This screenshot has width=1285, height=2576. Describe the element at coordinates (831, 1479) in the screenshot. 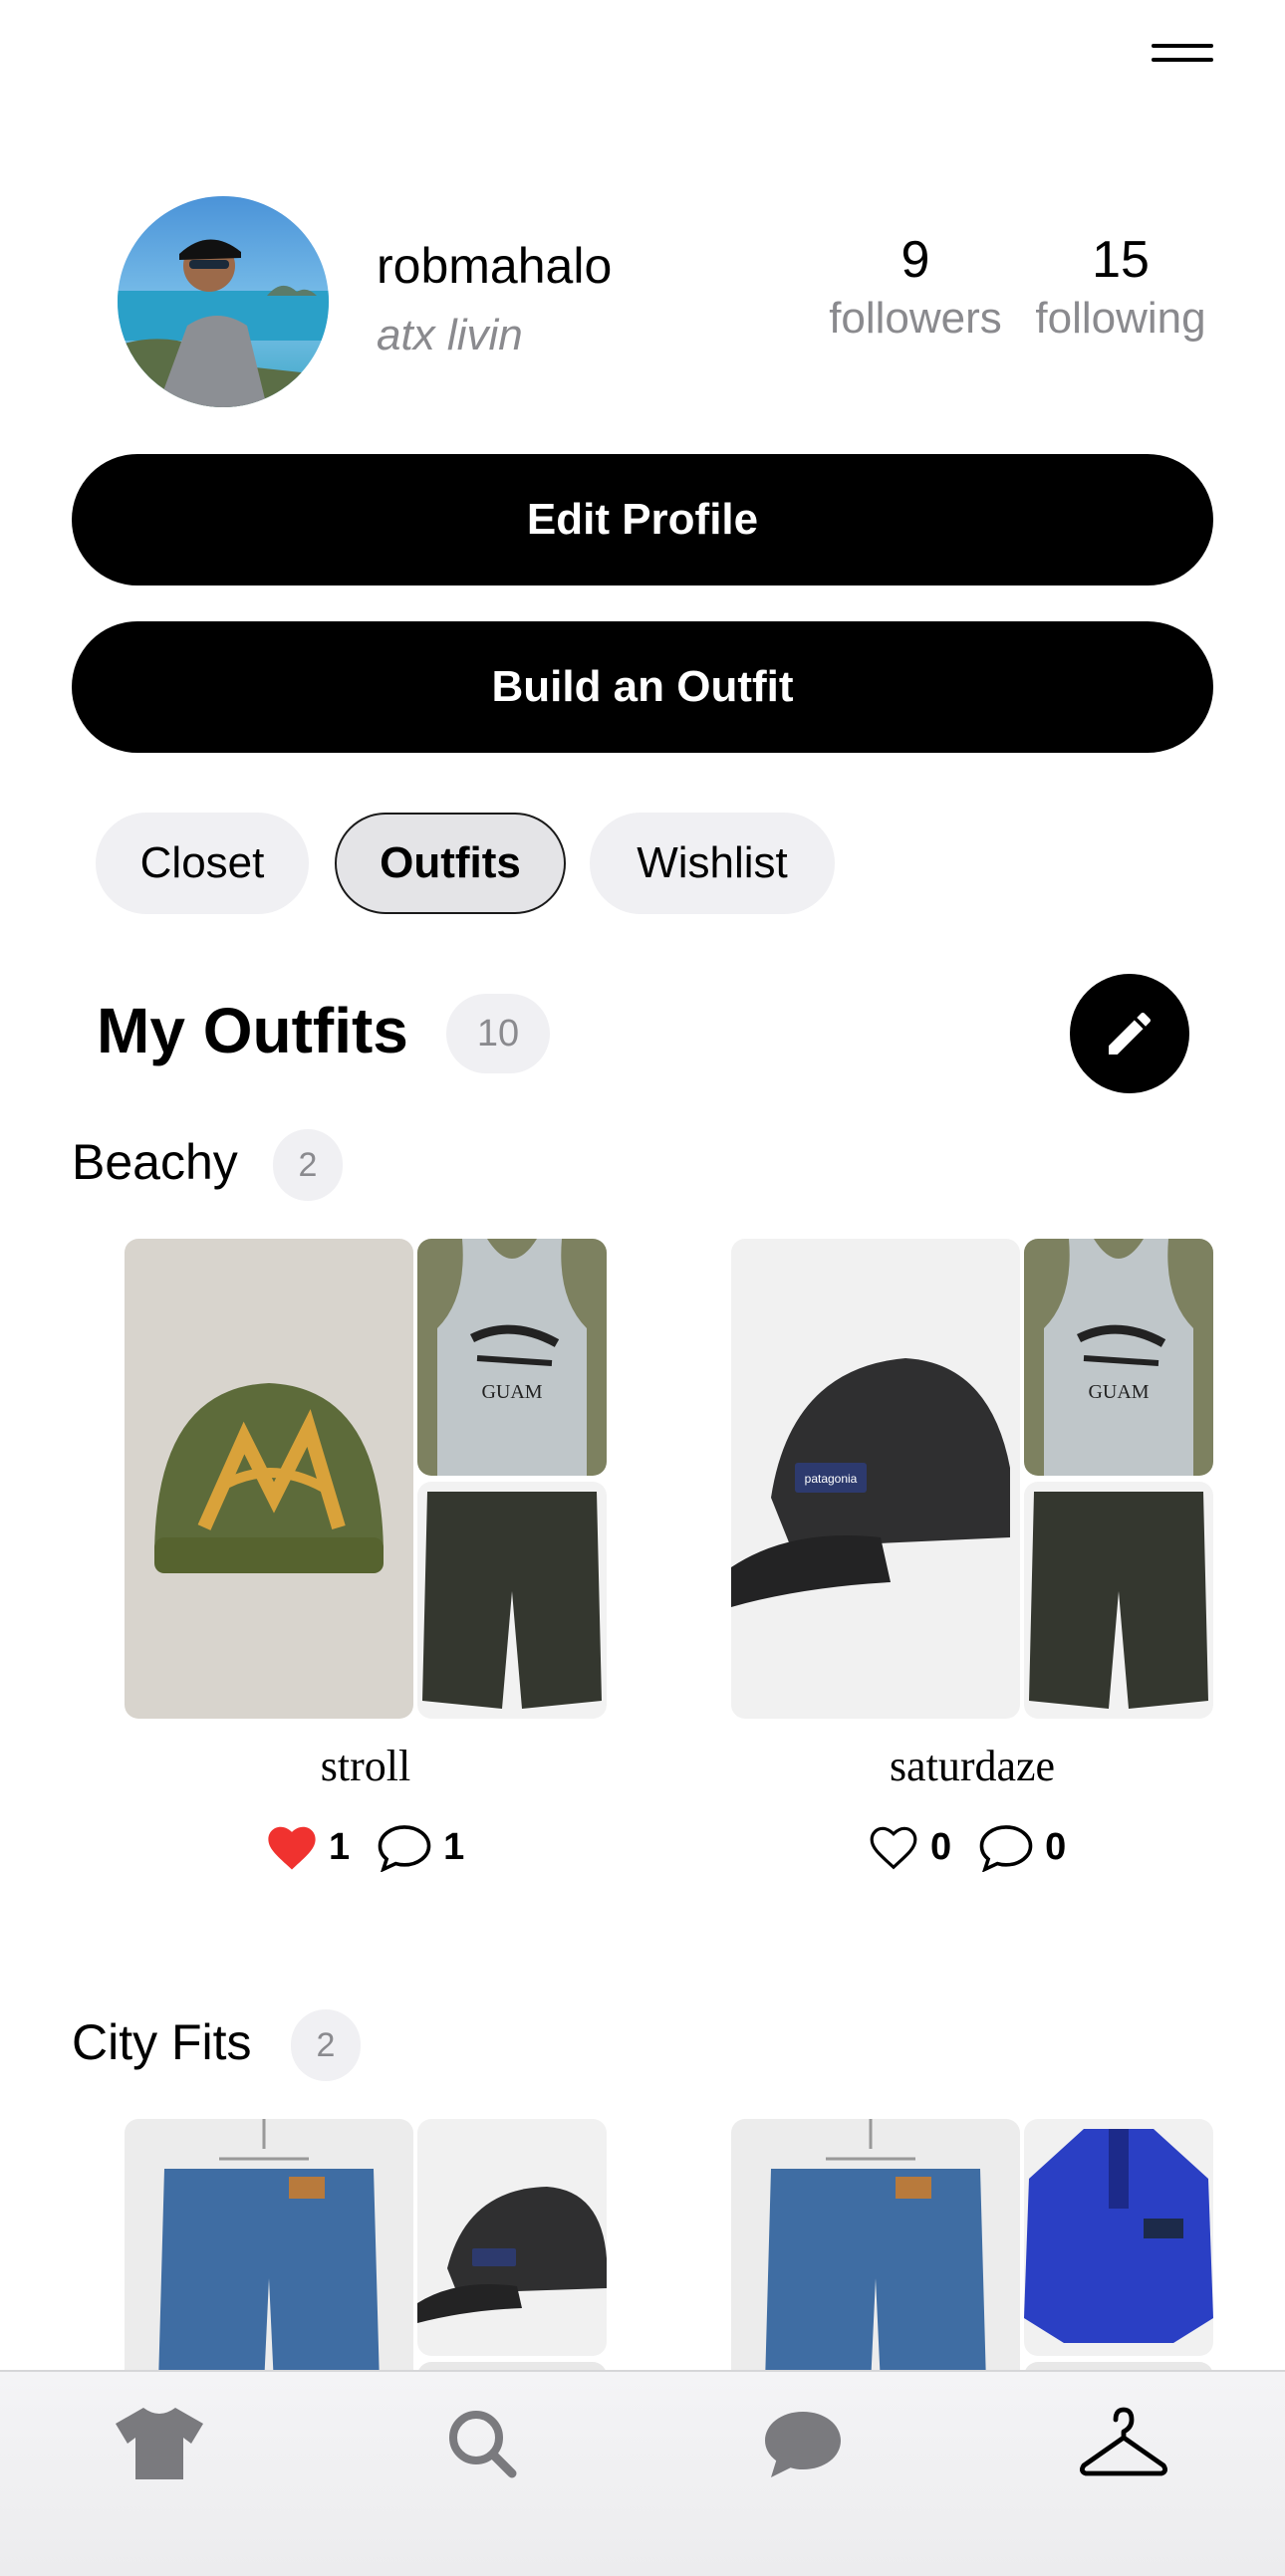

I see `svg-text: patagonia` at that location.